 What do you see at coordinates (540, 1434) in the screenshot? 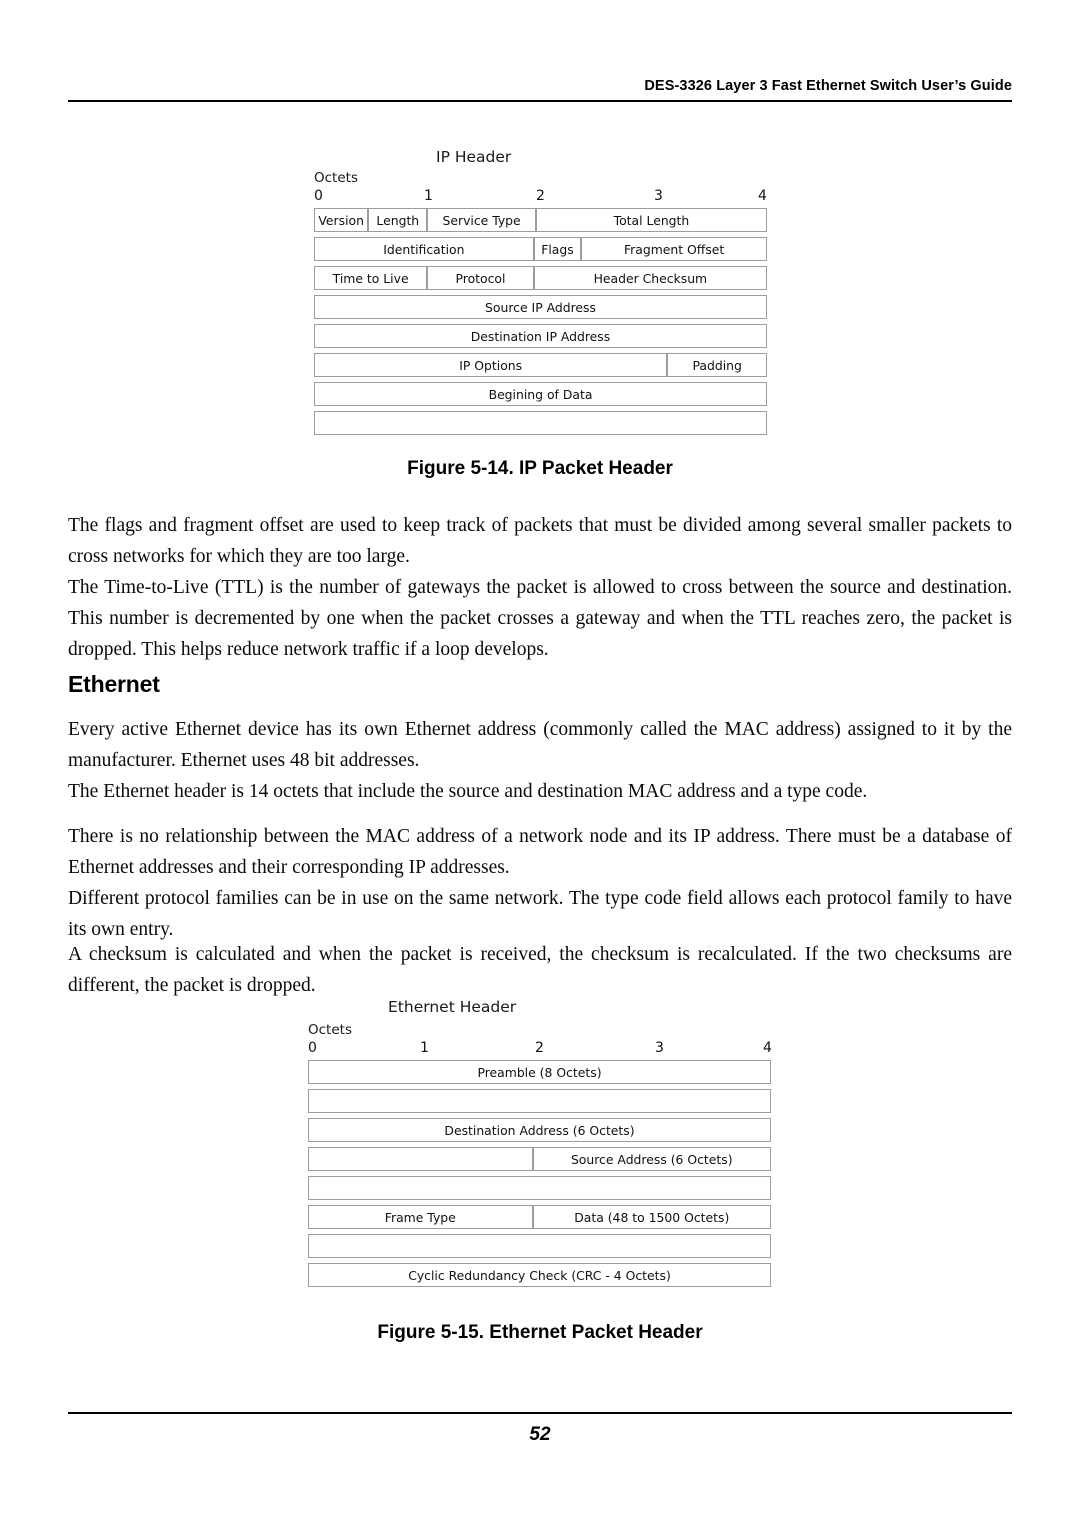
I see `page-number: 52` at bounding box center [540, 1434].